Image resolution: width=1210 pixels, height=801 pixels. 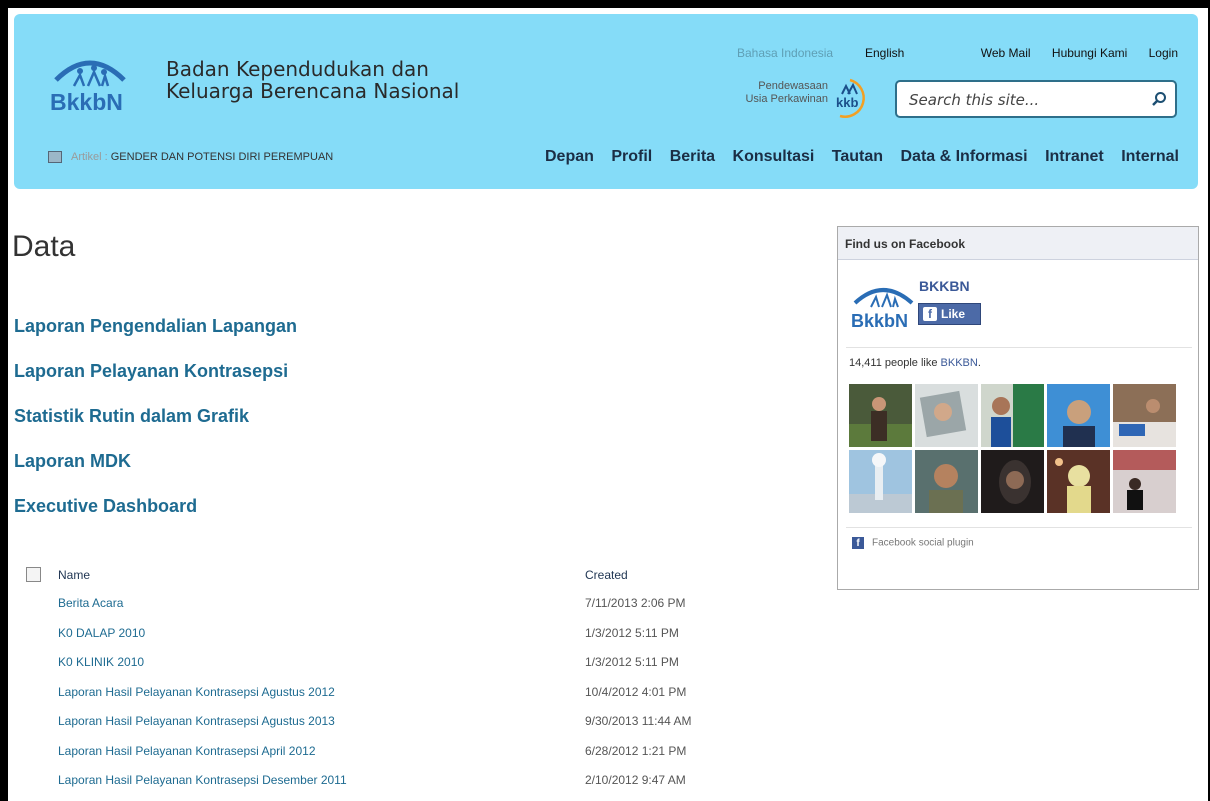 What do you see at coordinates (1163, 53) in the screenshot?
I see `login-link: Login` at bounding box center [1163, 53].